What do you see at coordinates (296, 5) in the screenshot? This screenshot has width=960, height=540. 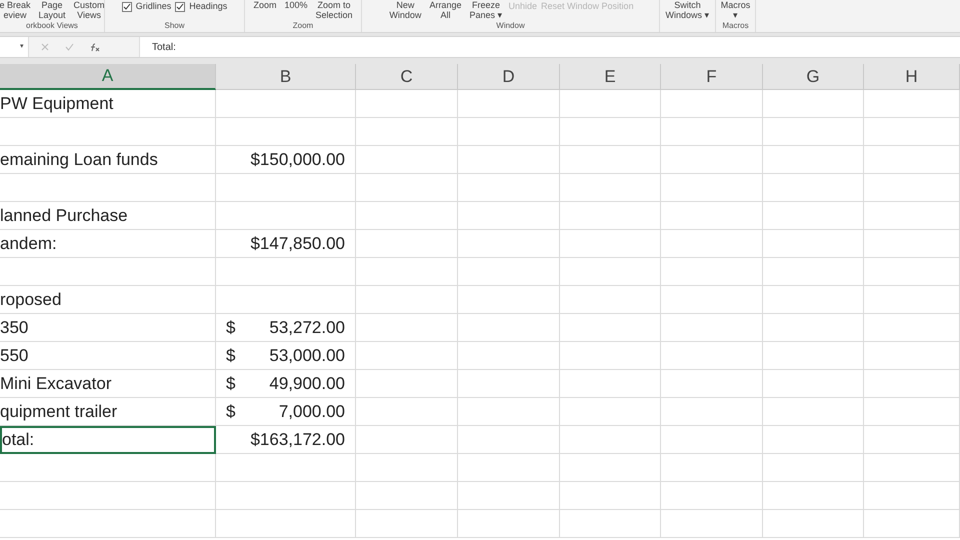 I see `ribbon-button: 100%` at bounding box center [296, 5].